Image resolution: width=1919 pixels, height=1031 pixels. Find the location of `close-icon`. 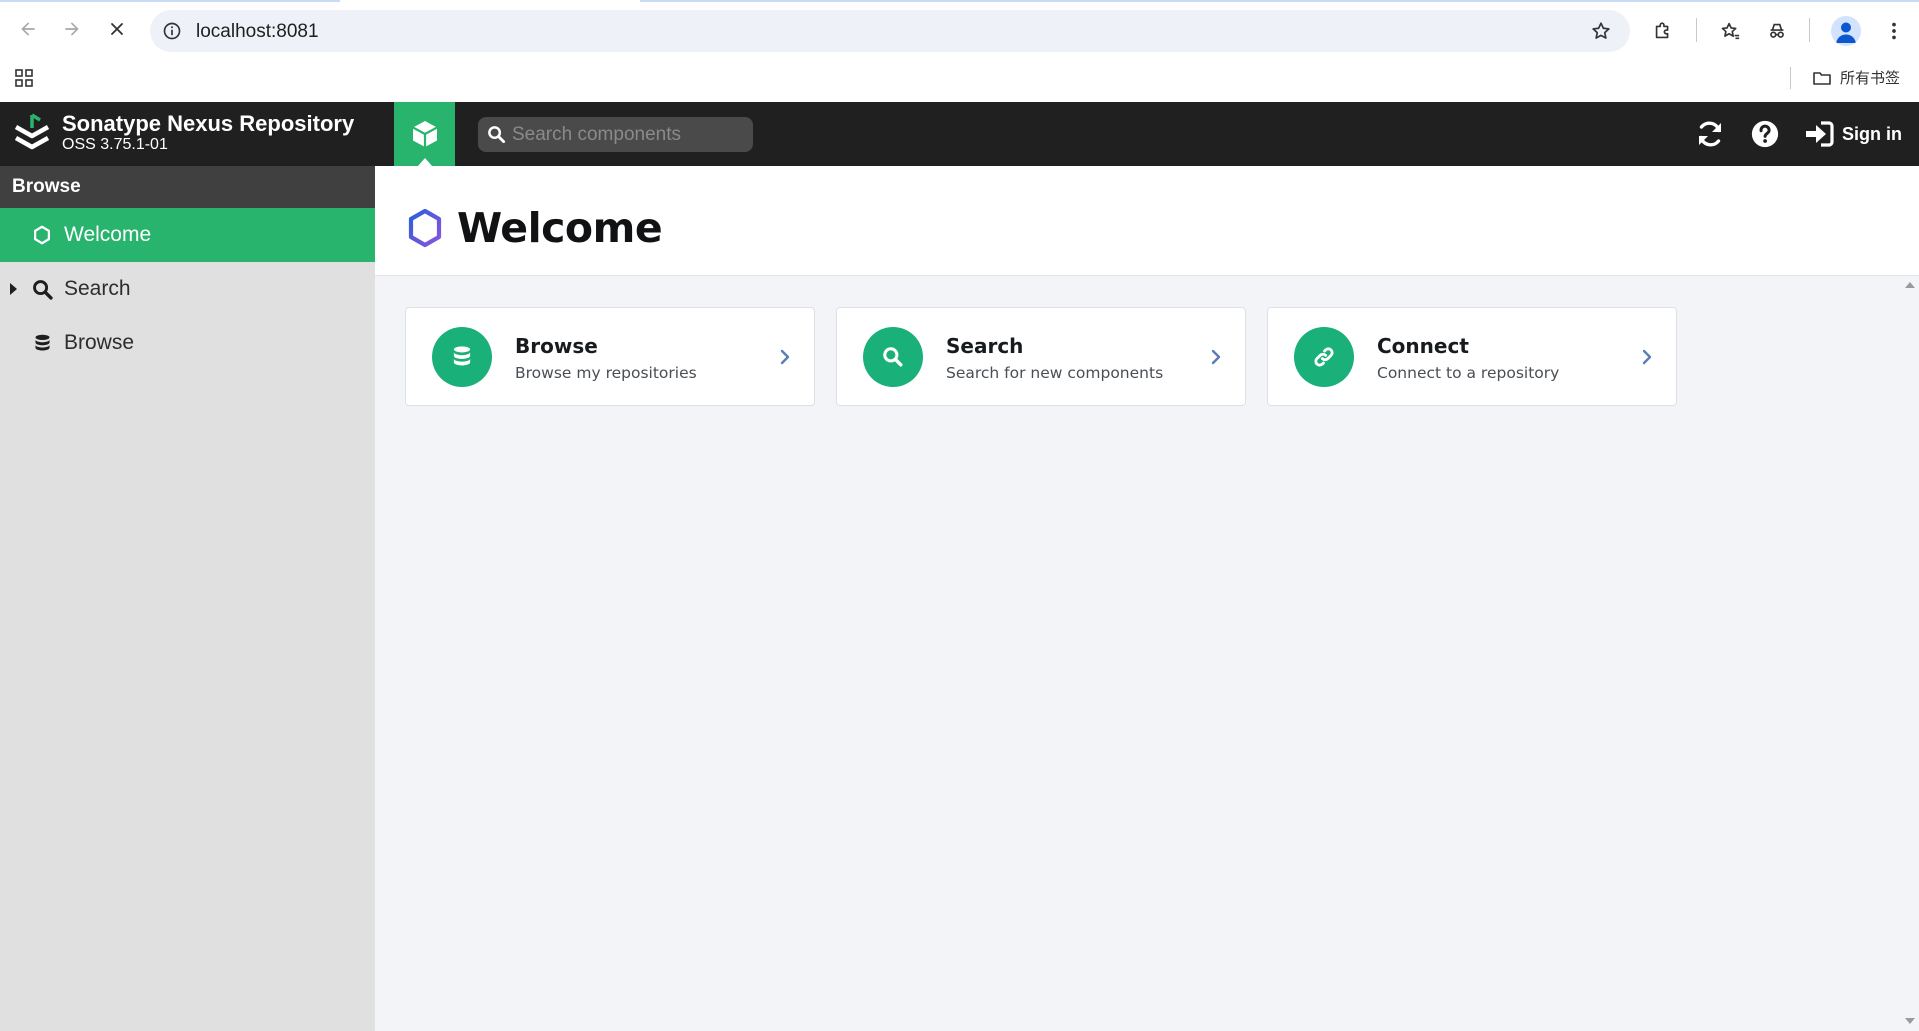

close-icon is located at coordinates (117, 29).